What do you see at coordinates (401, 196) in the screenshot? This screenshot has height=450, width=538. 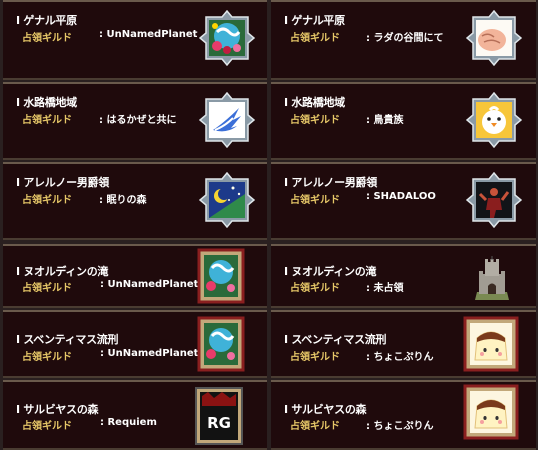 I see `guild-name: : SHADALOO` at bounding box center [401, 196].